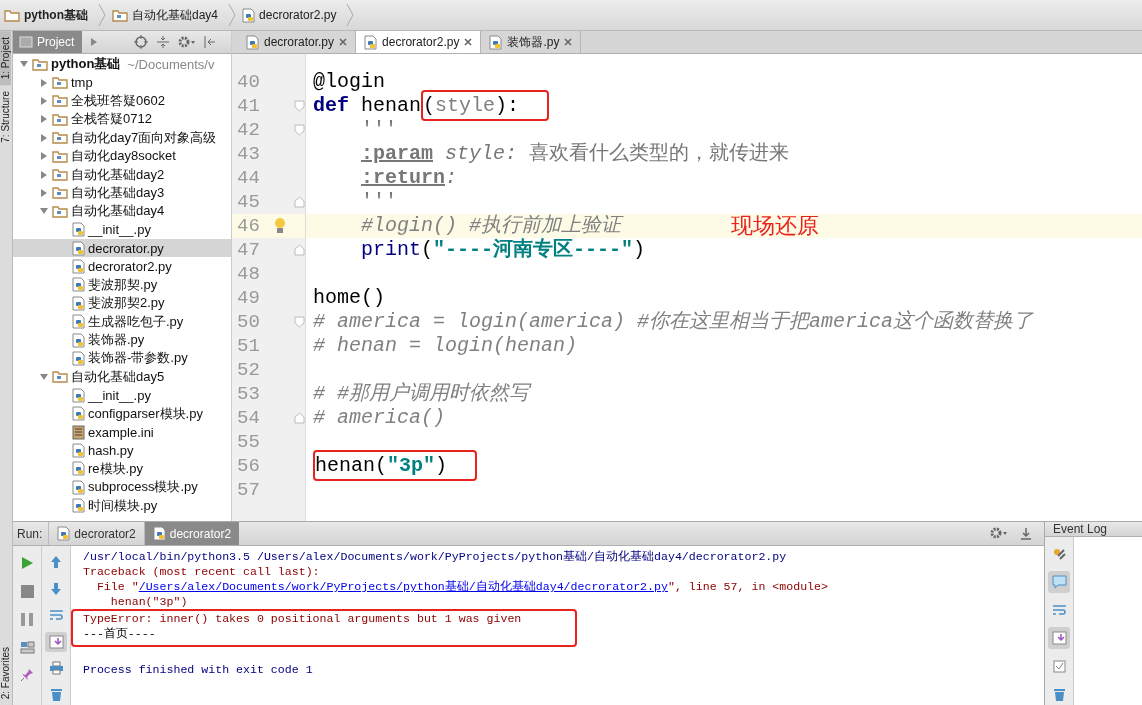  Describe the element at coordinates (50, 15) in the screenshot. I see `breadcrumb: python基础` at that location.